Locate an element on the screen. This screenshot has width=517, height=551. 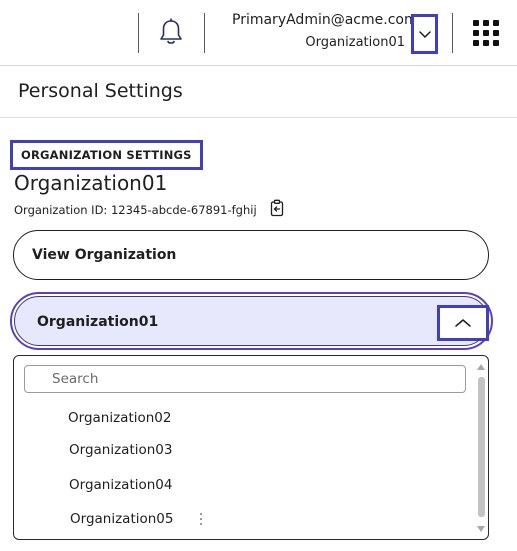
clipboard-copy-icon is located at coordinates (277, 208).